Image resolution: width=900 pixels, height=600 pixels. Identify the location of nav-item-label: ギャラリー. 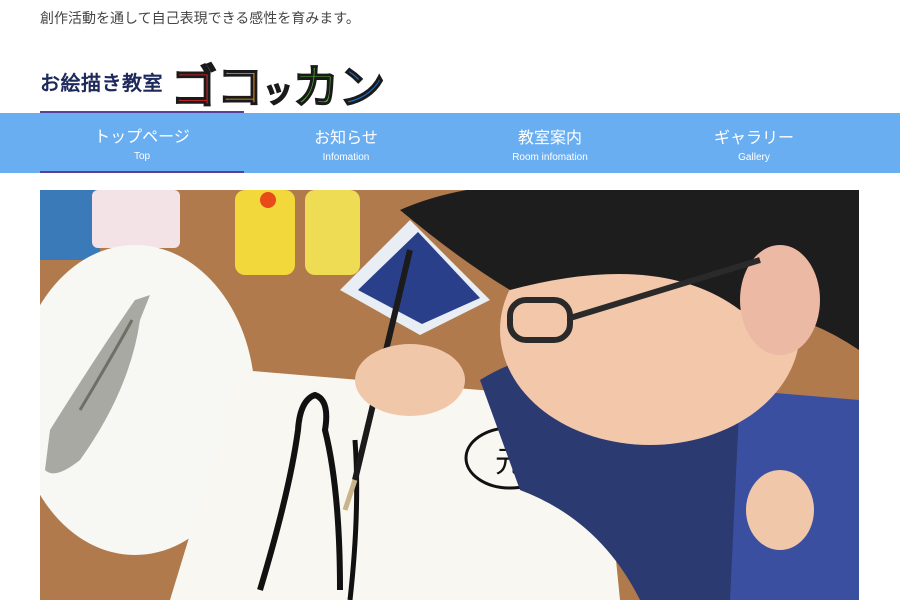
(753, 137).